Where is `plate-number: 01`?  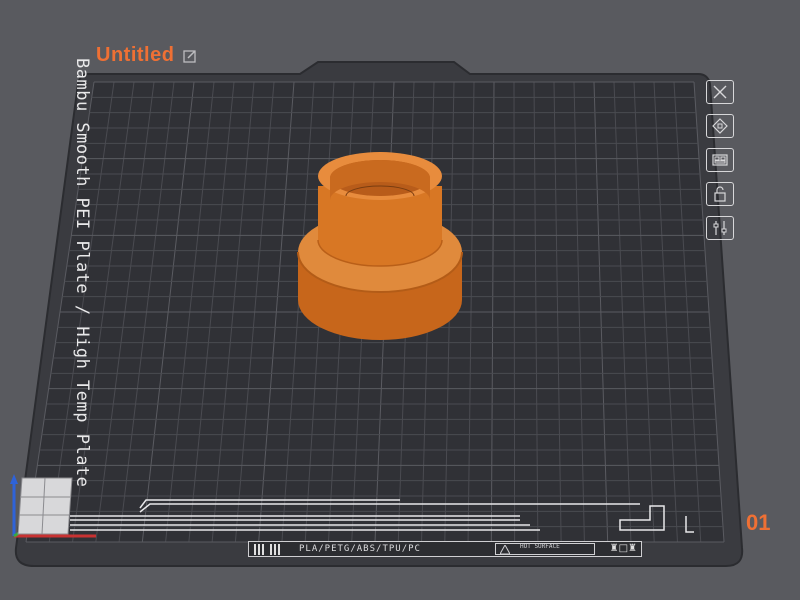
plate-number: 01 is located at coordinates (758, 522).